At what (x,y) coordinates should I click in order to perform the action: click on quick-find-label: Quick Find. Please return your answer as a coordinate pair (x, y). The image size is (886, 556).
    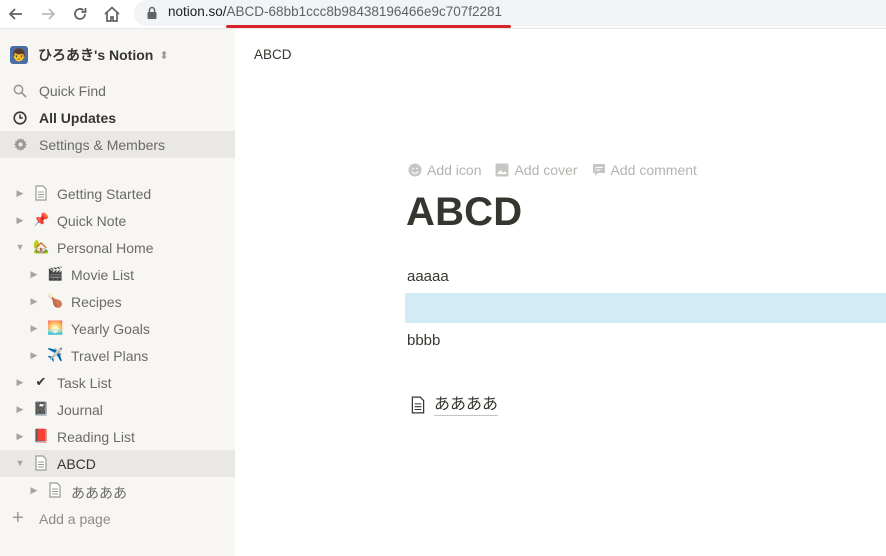
    Looking at the image, I should click on (72, 90).